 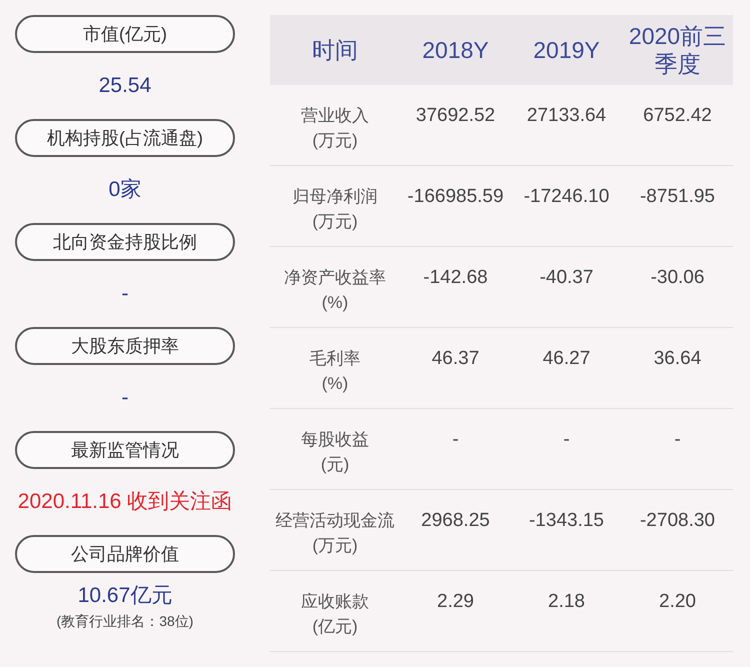 I want to click on table-cell-text: 6752.42, so click(x=677, y=116).